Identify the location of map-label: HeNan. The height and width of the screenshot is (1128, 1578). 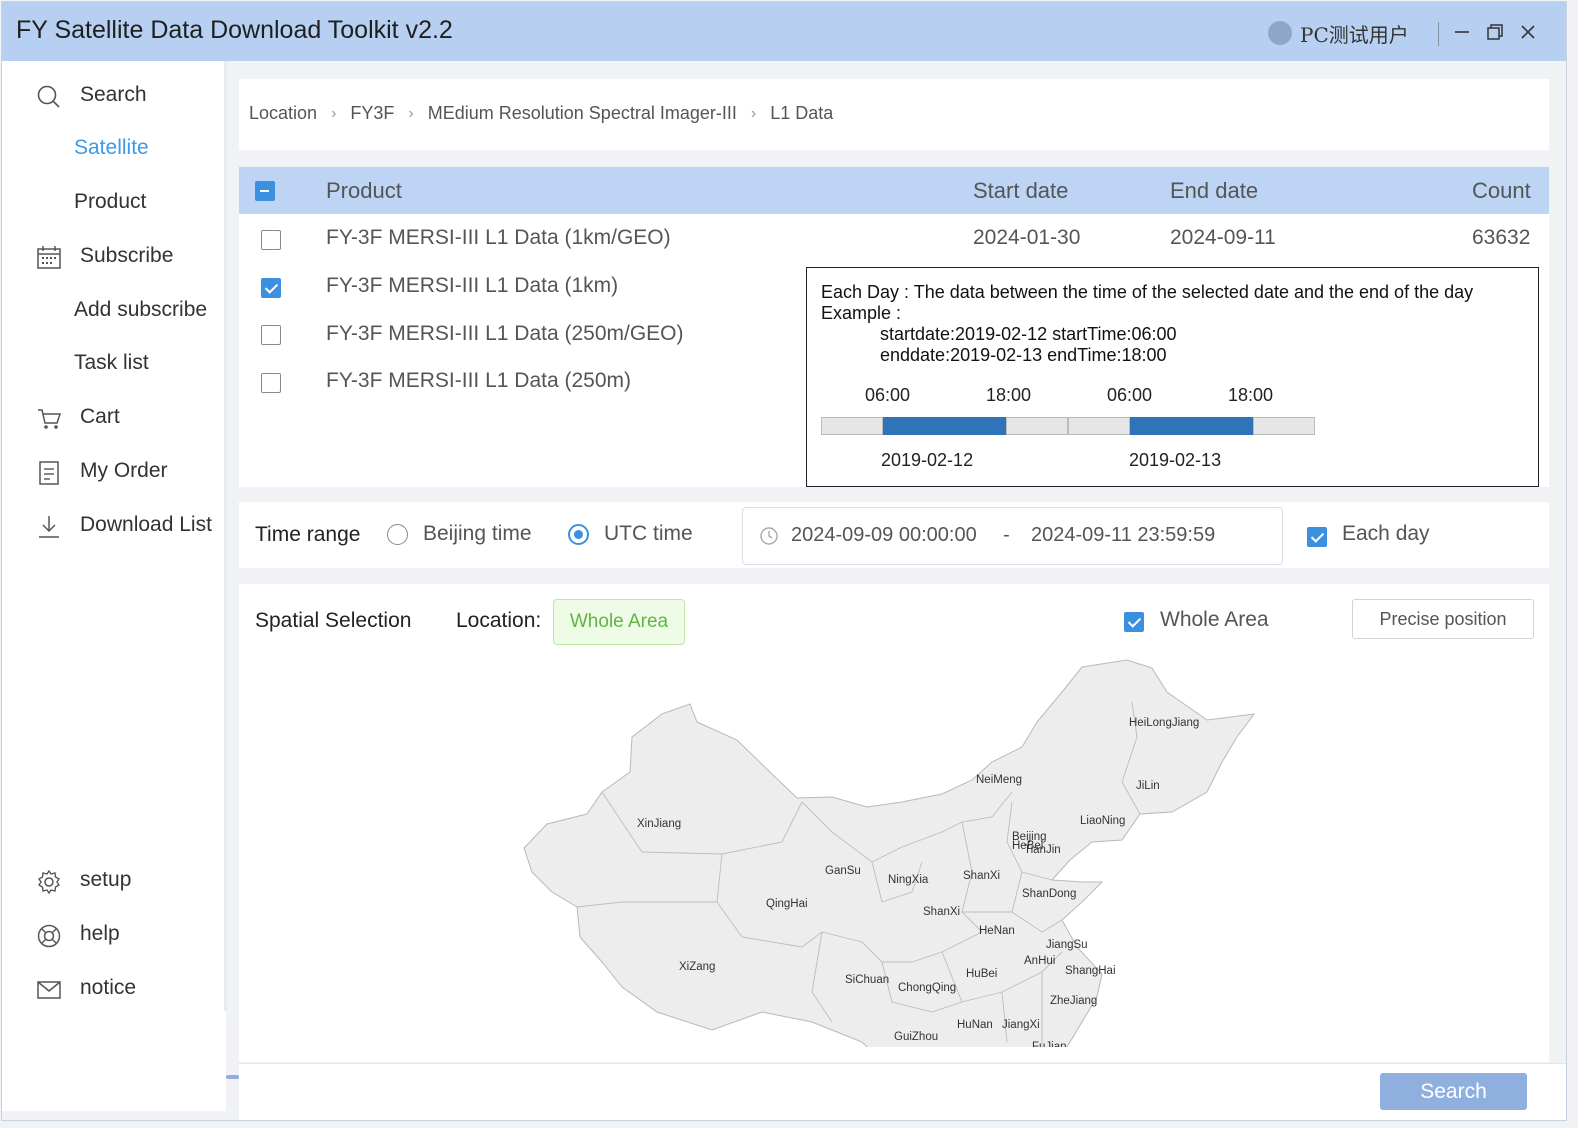
(997, 931).